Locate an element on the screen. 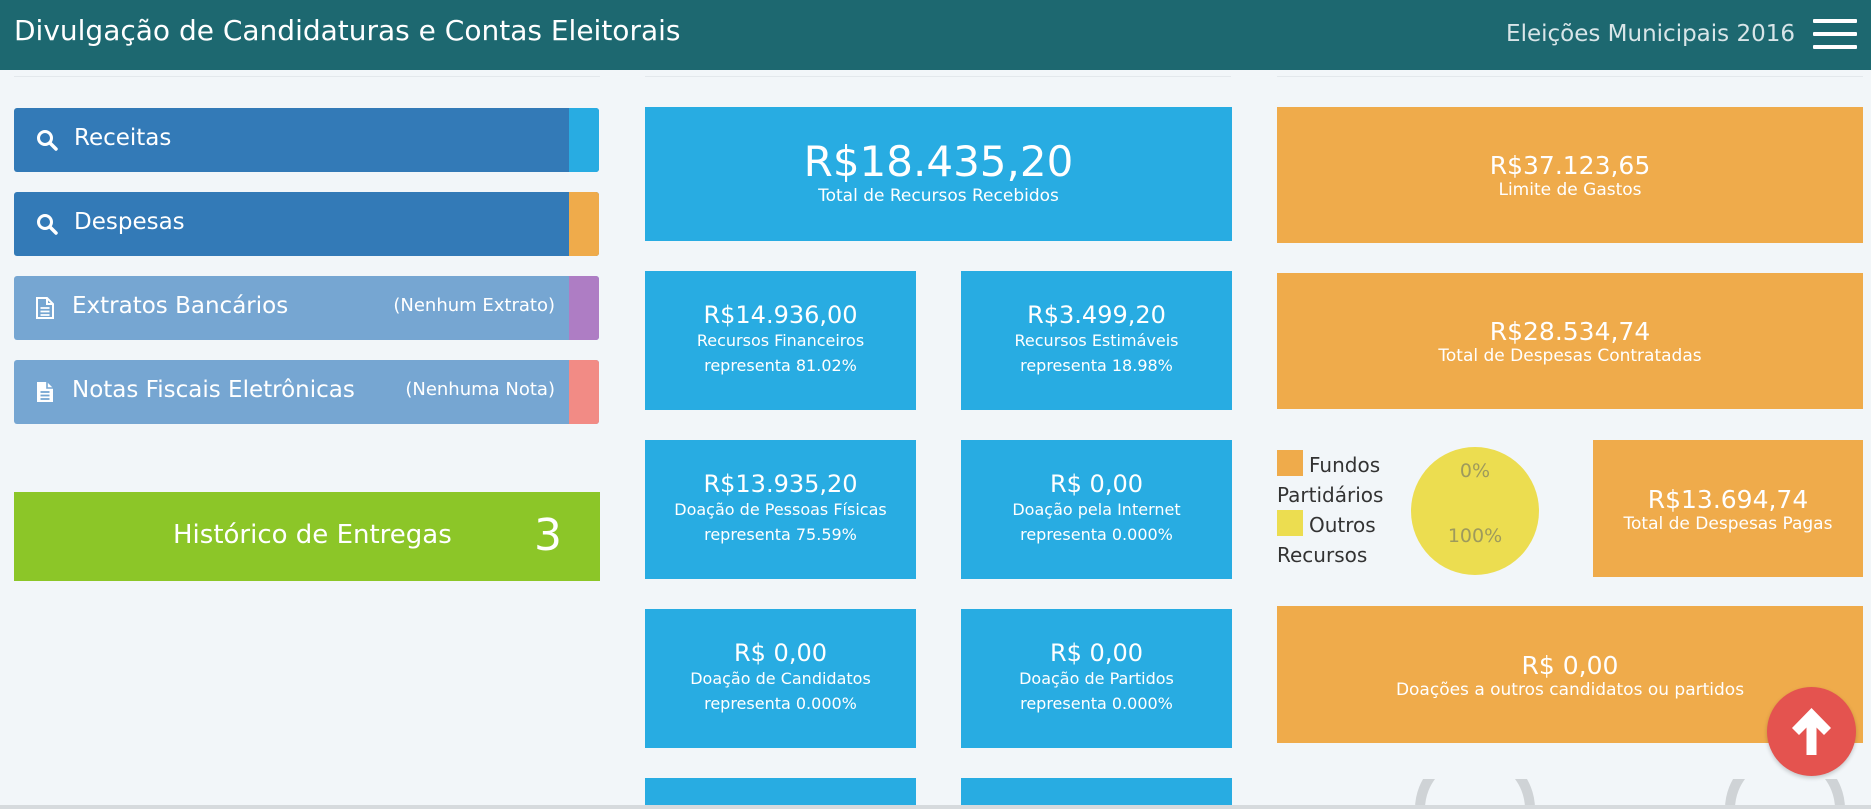 The image size is (1871, 809). arrow-up-icon is located at coordinates (1811, 731).